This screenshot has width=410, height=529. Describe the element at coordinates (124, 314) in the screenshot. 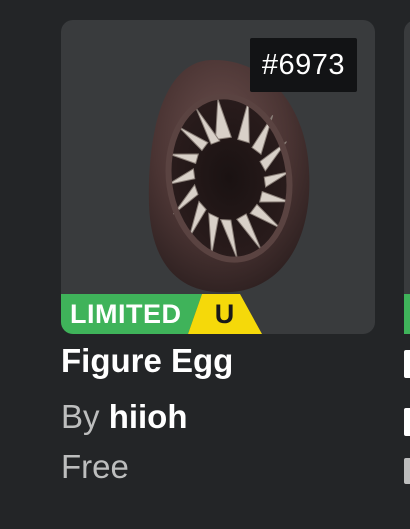

I see `limited-label: LIMITED` at that location.